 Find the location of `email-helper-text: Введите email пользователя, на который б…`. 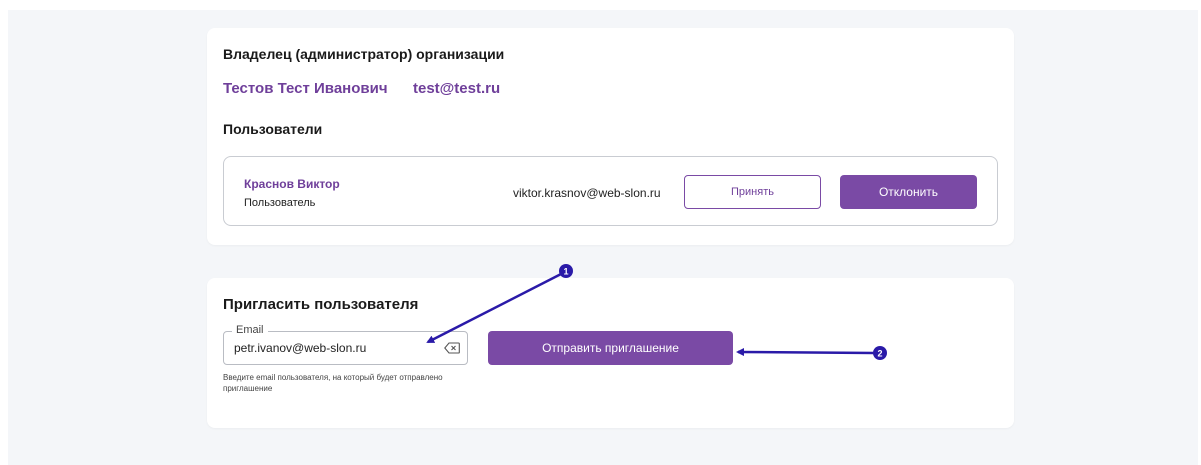

email-helper-text: Введите email пользователя, на который б… is located at coordinates (333, 383).